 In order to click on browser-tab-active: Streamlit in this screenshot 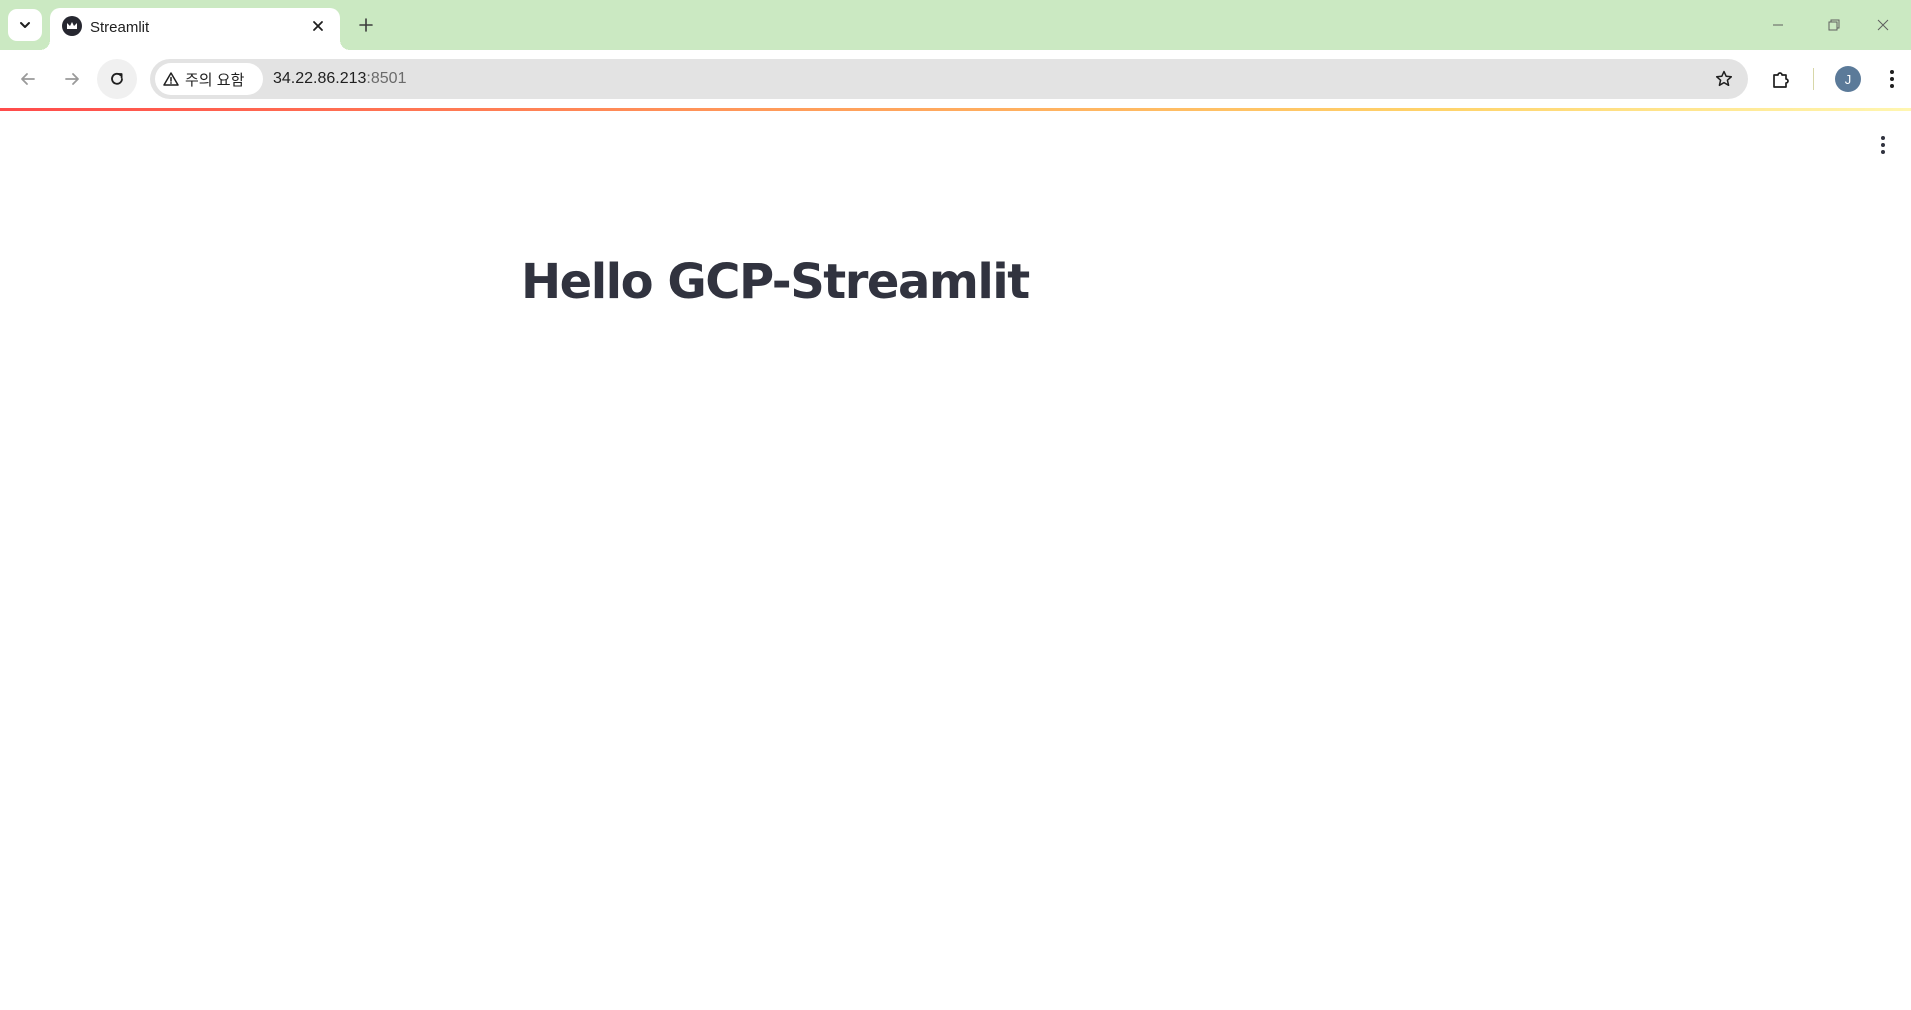, I will do `click(195, 29)`.